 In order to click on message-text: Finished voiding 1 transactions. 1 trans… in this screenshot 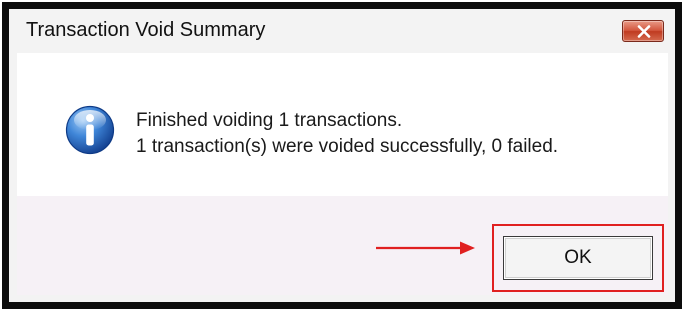, I will do `click(347, 134)`.